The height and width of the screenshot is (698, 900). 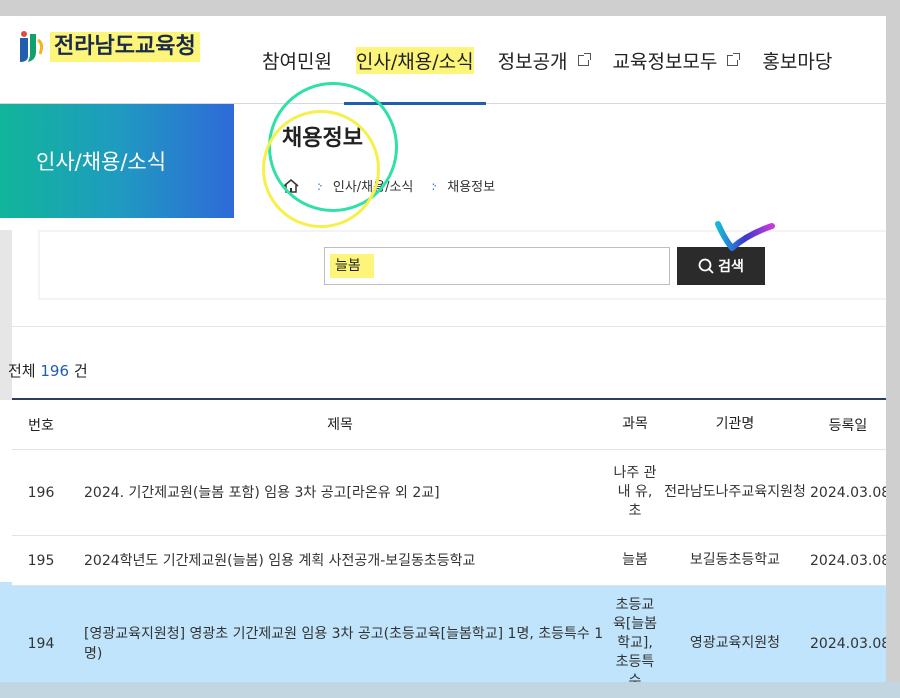 I want to click on row-title-link: 2024. 기간제교원(늘봄 포함) 임용 3차 공고[라온유 외 2교], so click(x=340, y=493).